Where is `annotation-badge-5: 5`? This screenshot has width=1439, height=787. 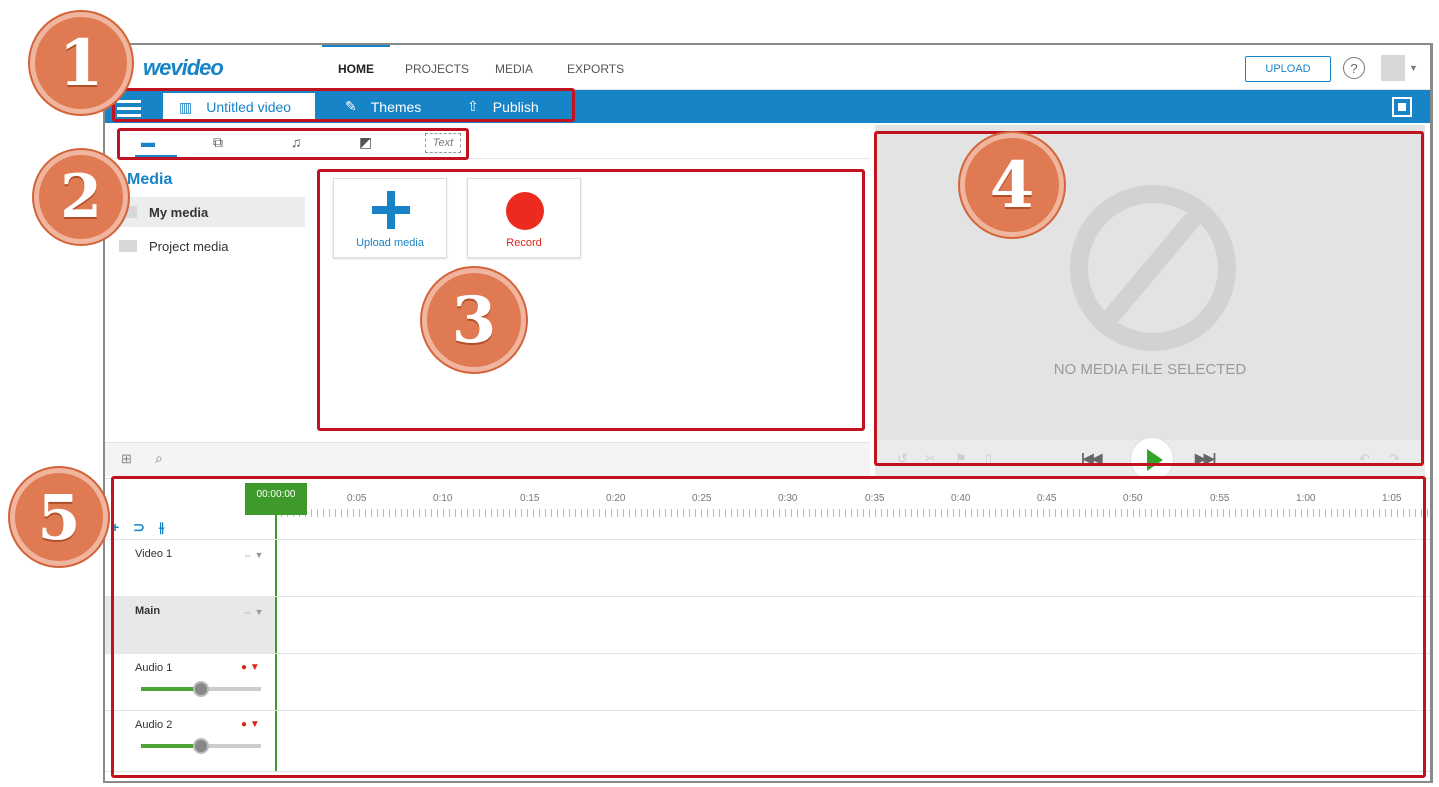 annotation-badge-5: 5 is located at coordinates (59, 517).